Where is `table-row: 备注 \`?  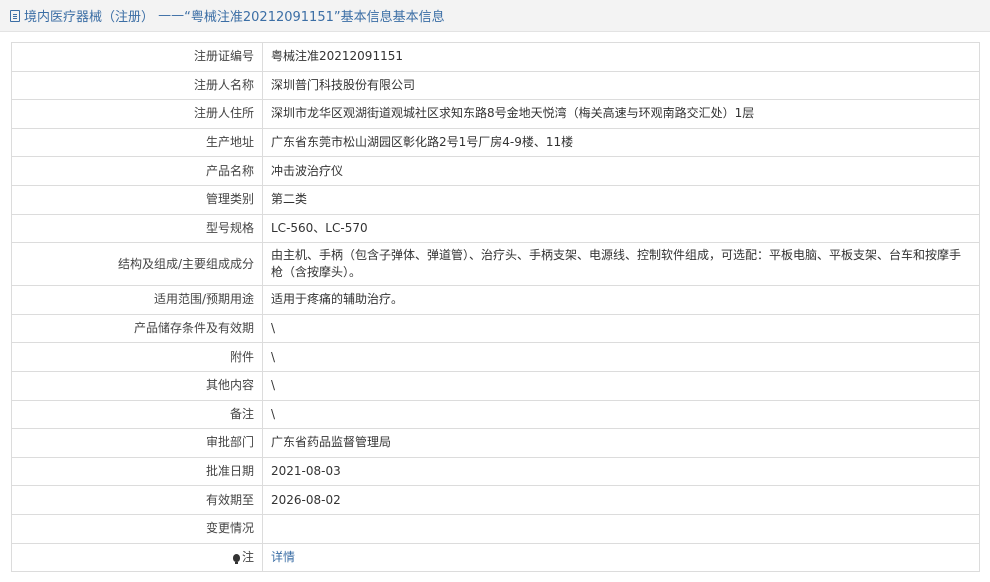
table-row: 备注 \ is located at coordinates (495, 414).